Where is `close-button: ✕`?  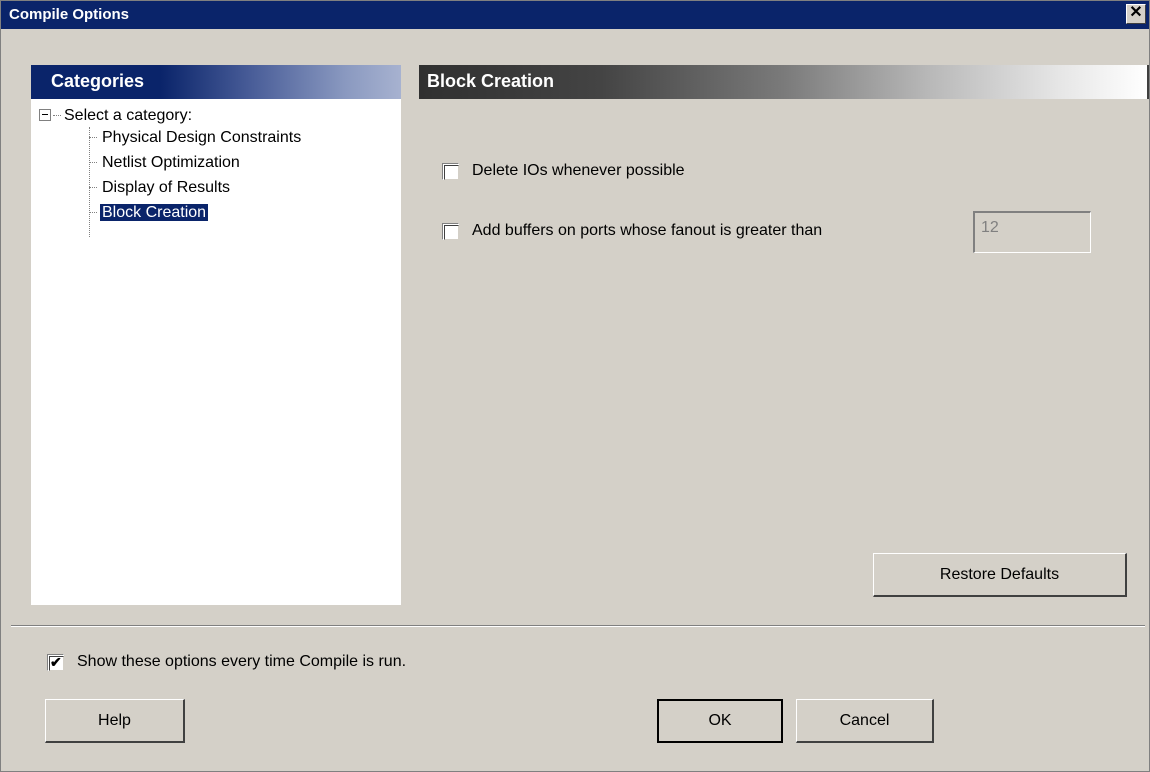
close-button: ✕ is located at coordinates (1136, 14).